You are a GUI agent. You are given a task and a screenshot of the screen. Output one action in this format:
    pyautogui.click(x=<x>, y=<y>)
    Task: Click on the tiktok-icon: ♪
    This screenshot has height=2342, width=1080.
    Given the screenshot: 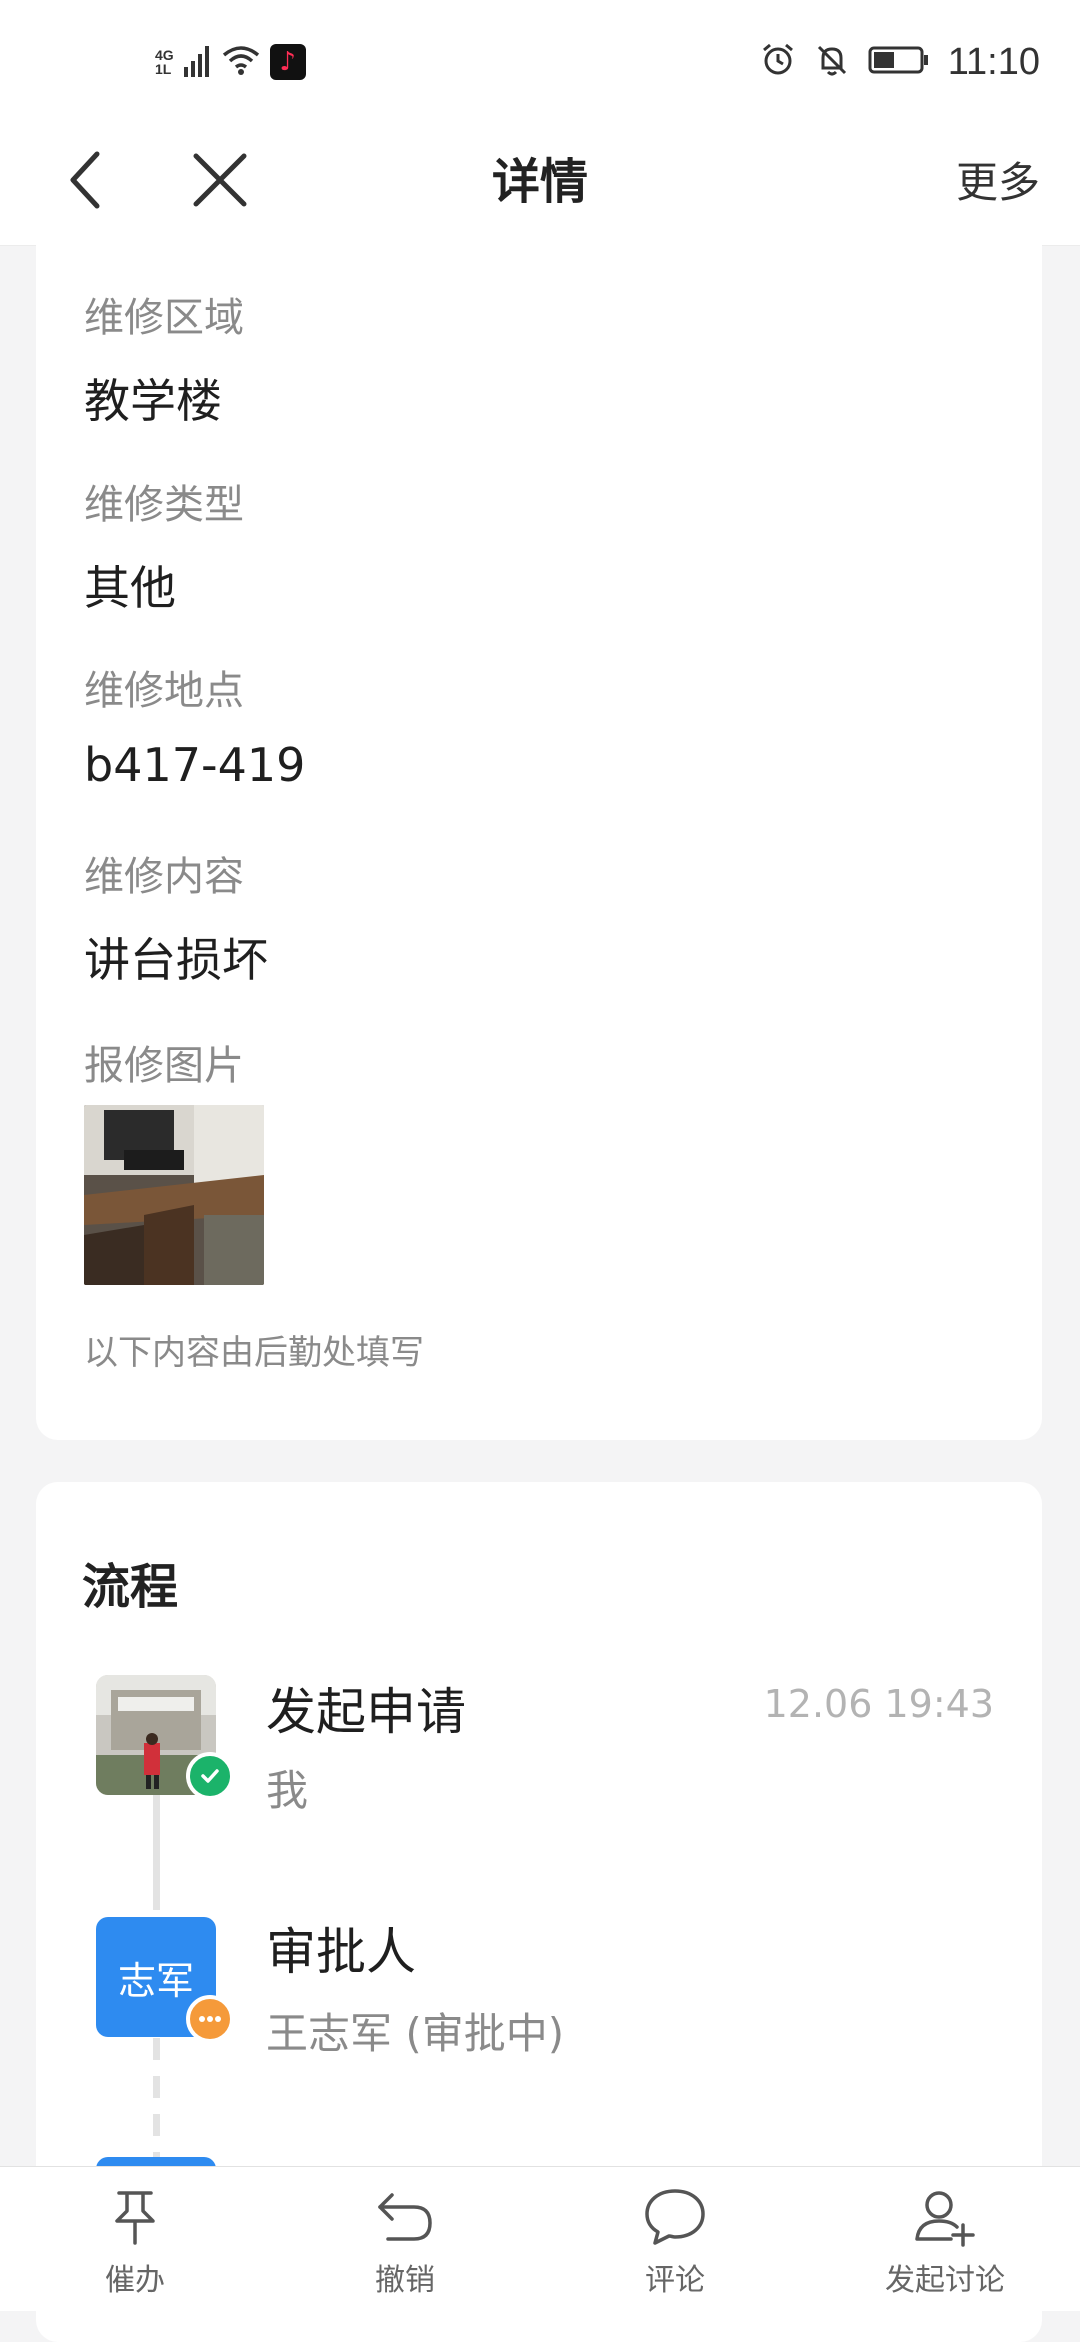 What is the action you would take?
    pyautogui.click(x=287, y=62)
    